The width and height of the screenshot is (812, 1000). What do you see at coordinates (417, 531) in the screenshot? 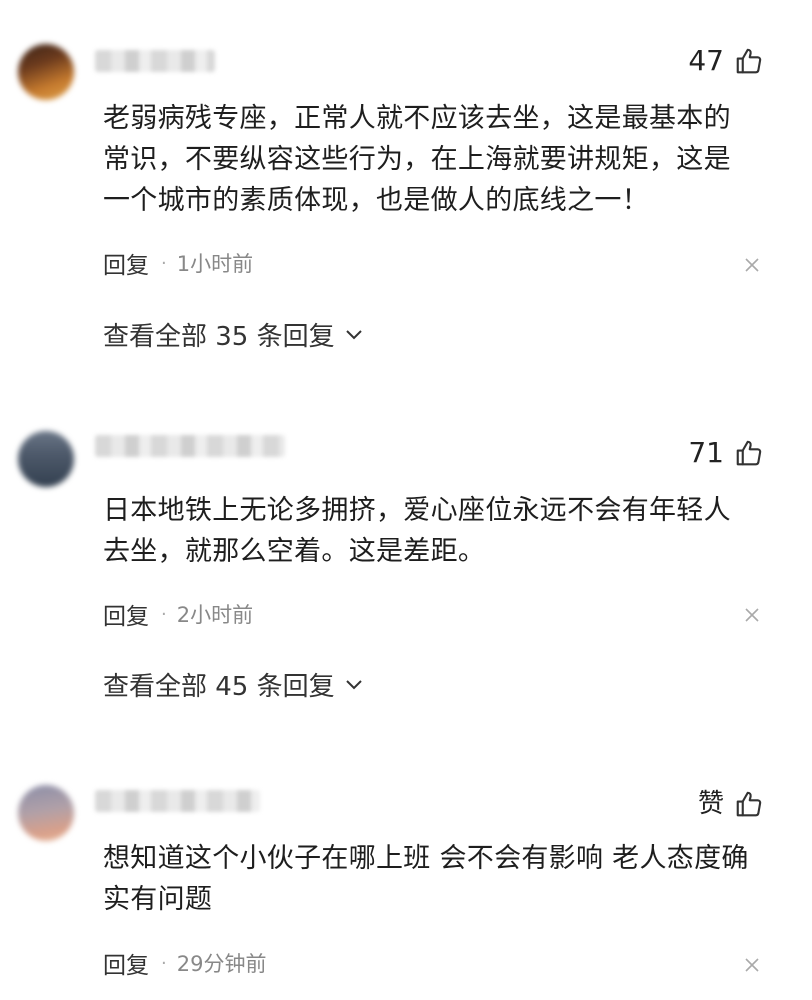
I see `comment-text: 日本地铁上无论多拥挤，爱心座位永远不会有年轻人 去坐，就那么空着。这是差距。` at bounding box center [417, 531].